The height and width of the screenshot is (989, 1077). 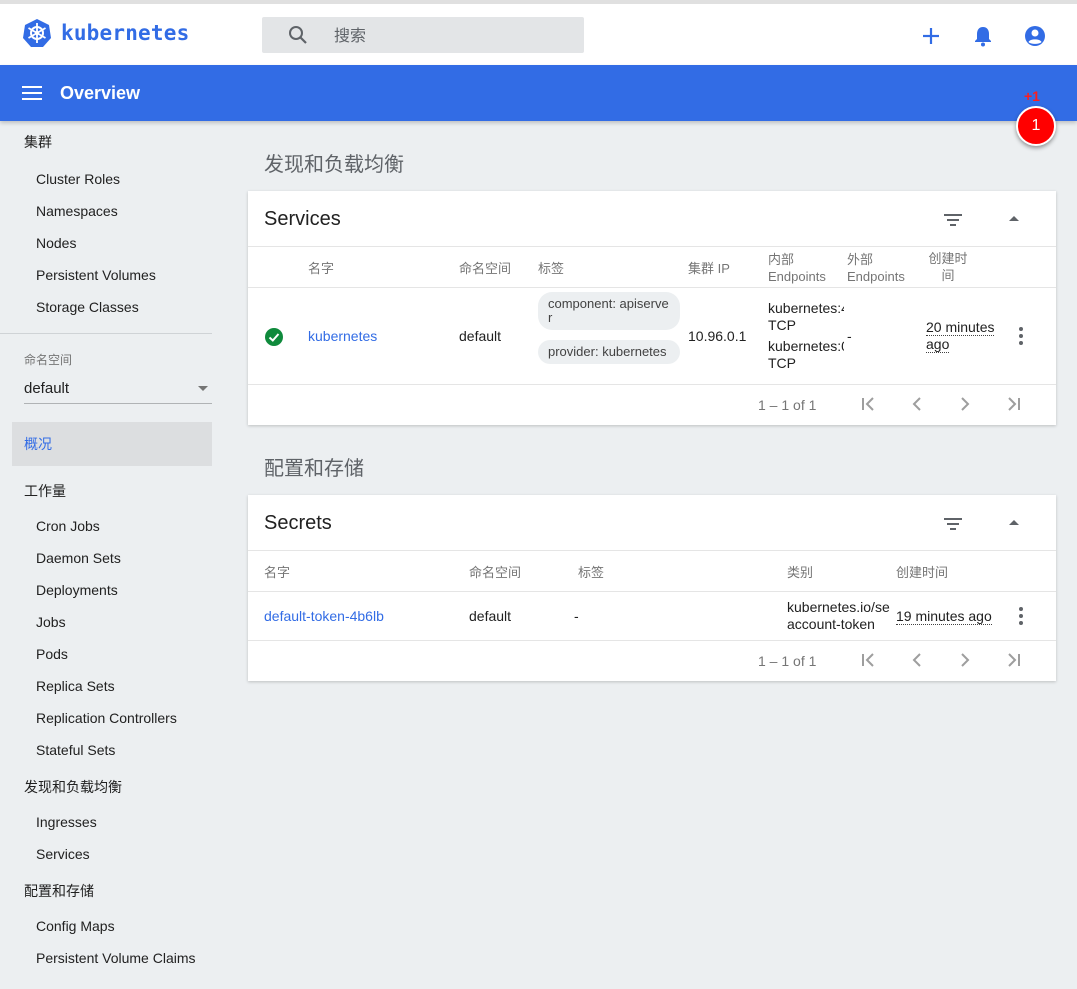 I want to click on bell-icon, so click(x=983, y=36).